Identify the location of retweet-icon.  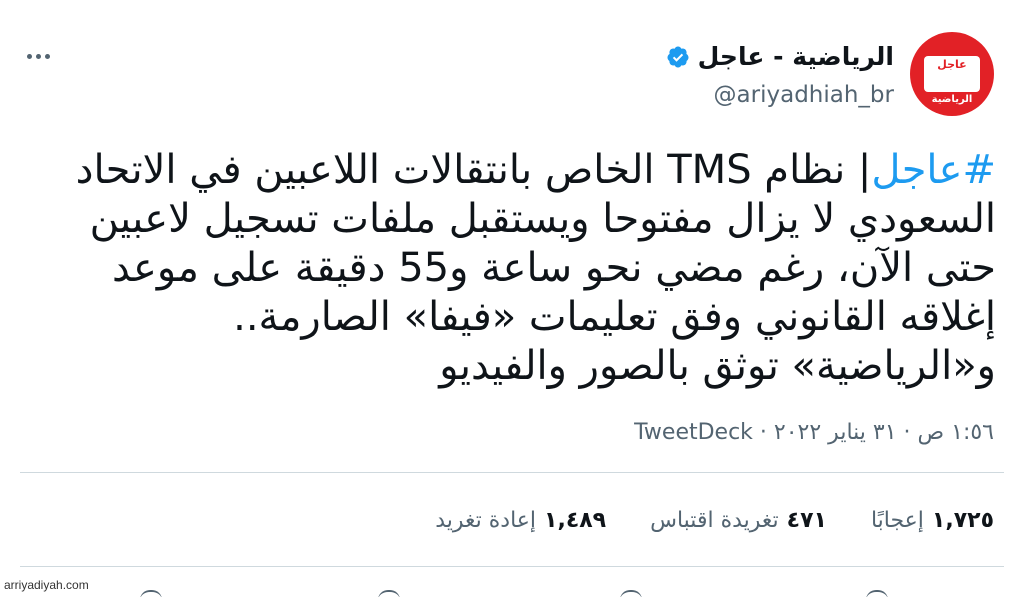
(389, 593).